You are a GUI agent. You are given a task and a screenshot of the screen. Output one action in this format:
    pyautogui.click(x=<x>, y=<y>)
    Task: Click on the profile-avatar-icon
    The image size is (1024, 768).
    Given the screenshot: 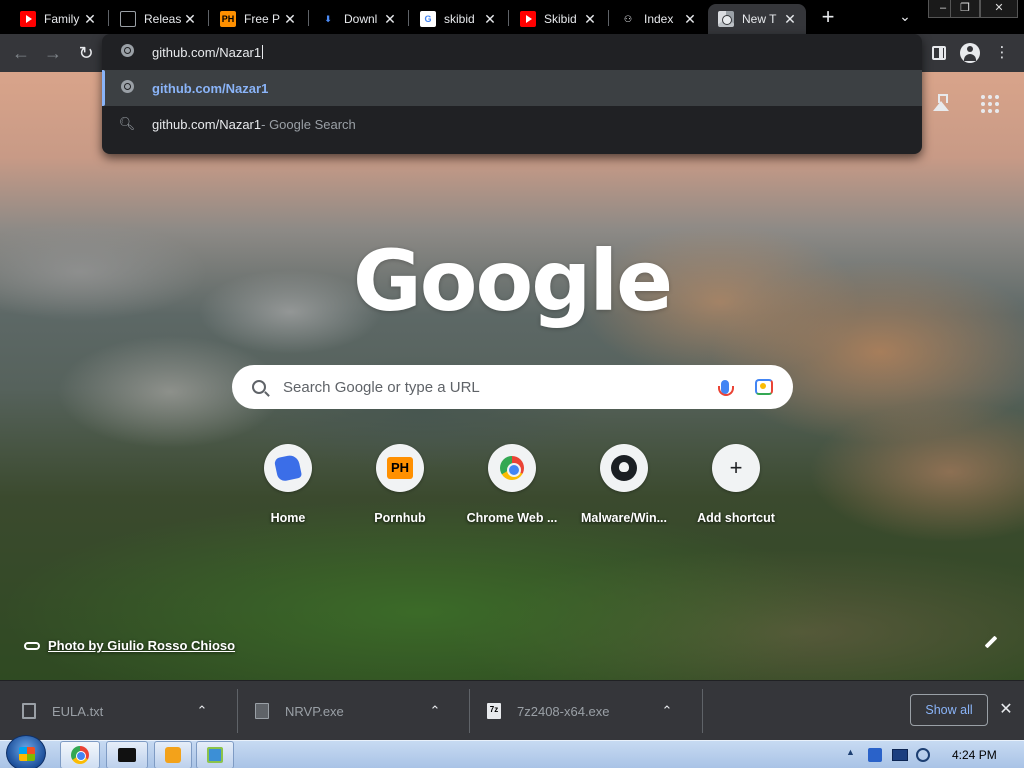 What is the action you would take?
    pyautogui.click(x=970, y=53)
    